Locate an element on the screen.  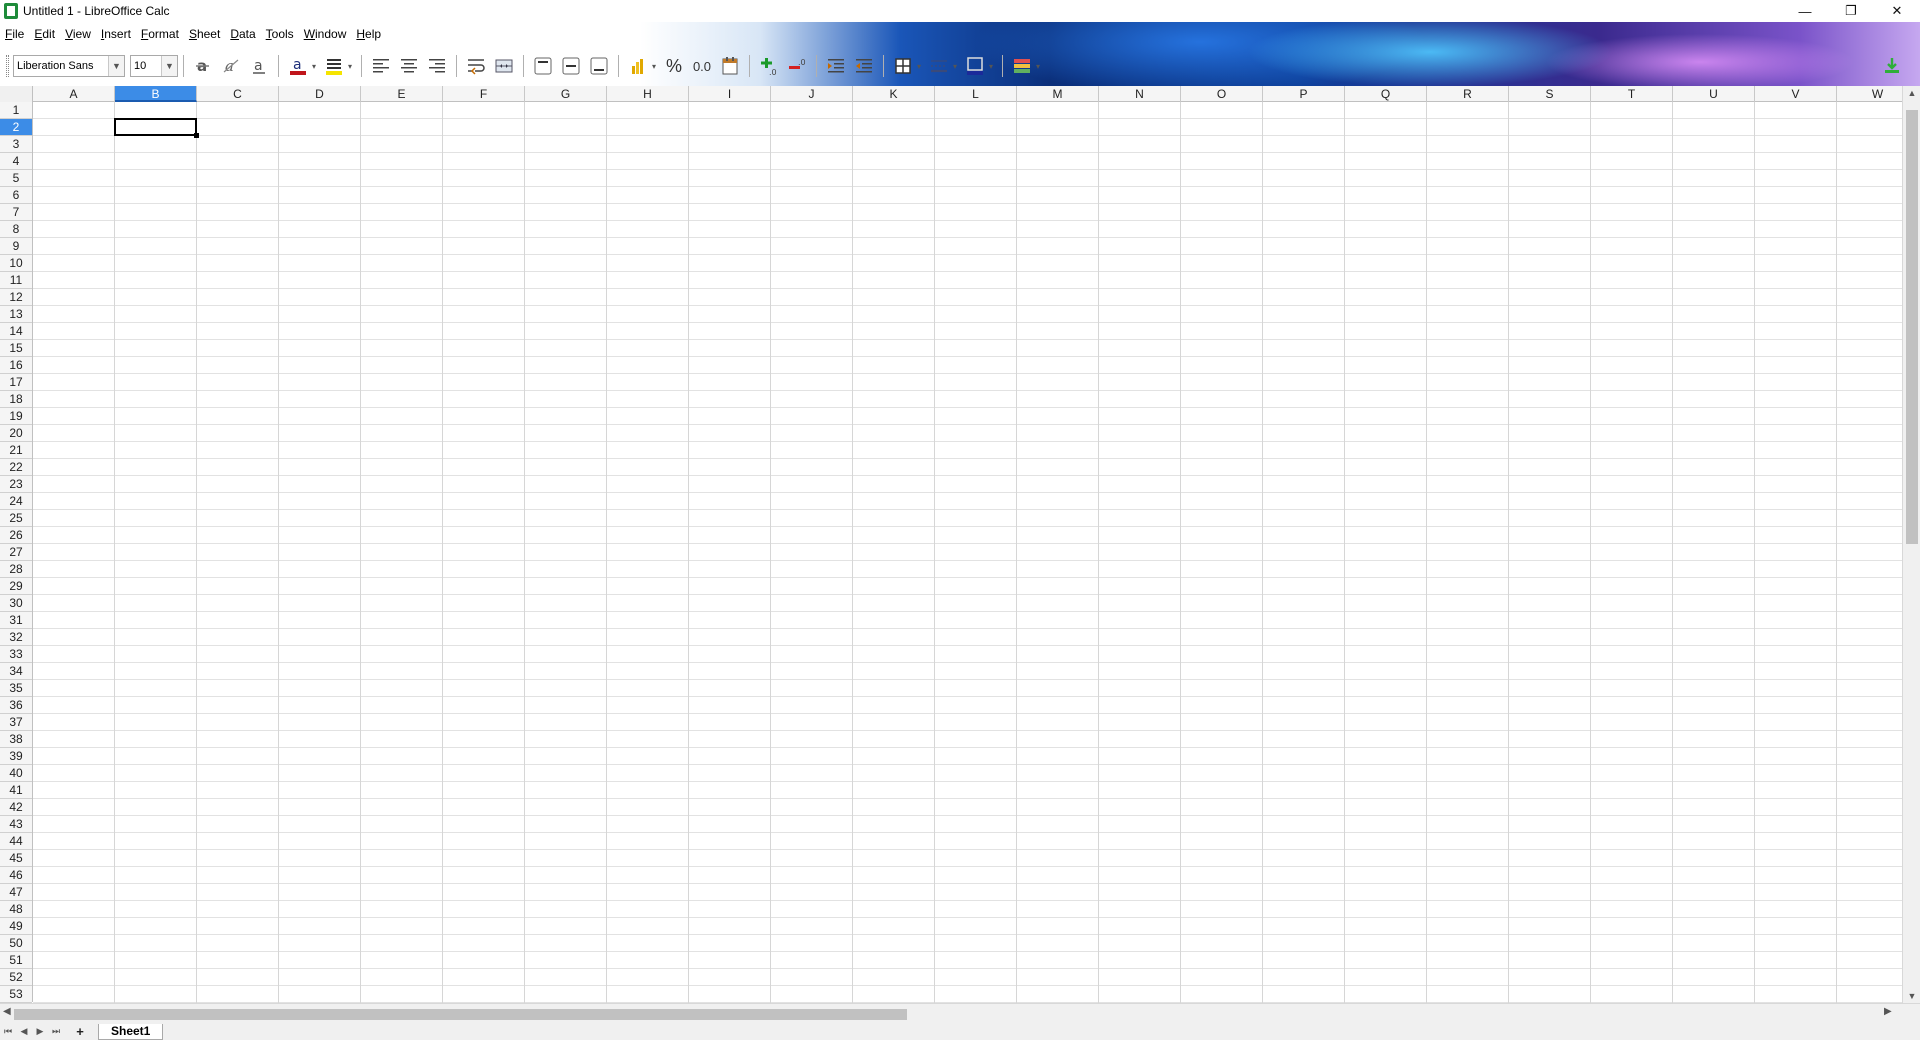
align-center-button is located at coordinates (409, 66).